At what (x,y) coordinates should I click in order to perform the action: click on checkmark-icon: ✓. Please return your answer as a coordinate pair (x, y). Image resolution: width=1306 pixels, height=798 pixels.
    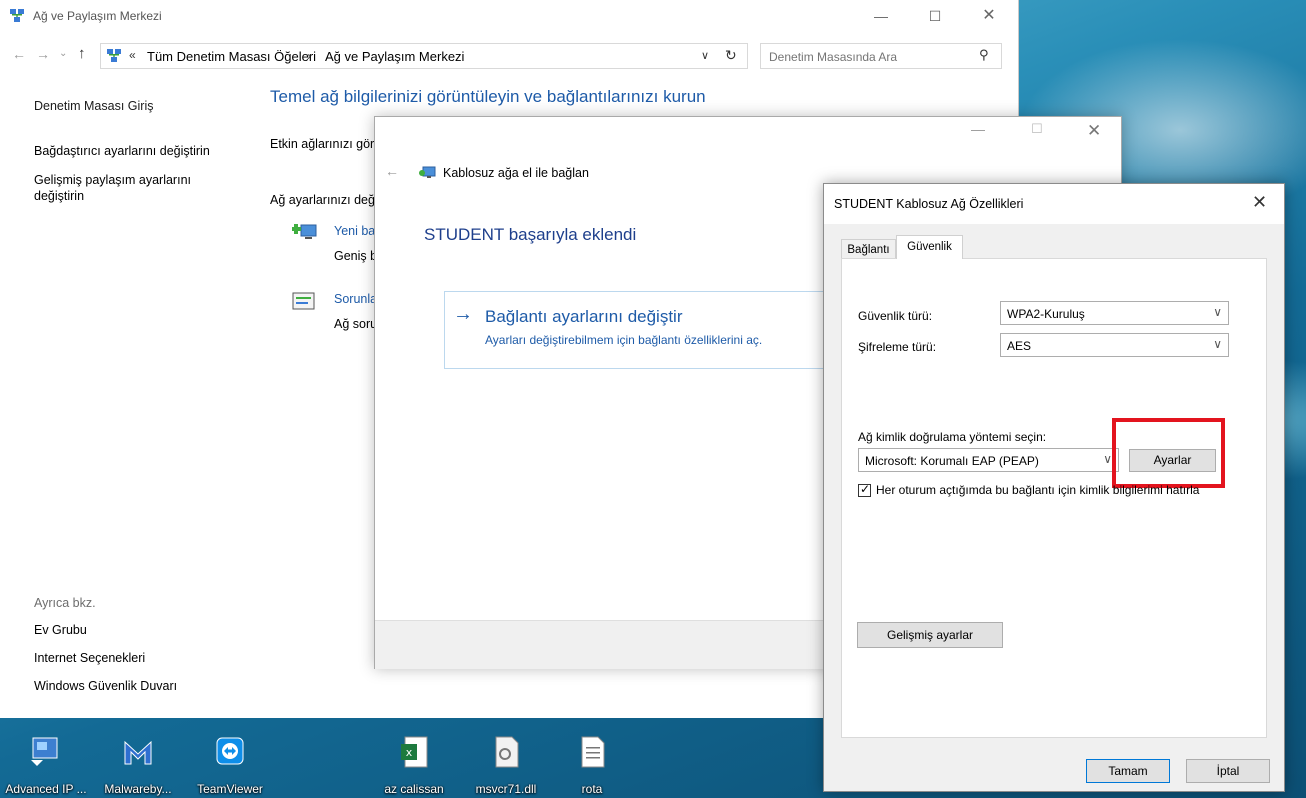
    Looking at the image, I should click on (865, 489).